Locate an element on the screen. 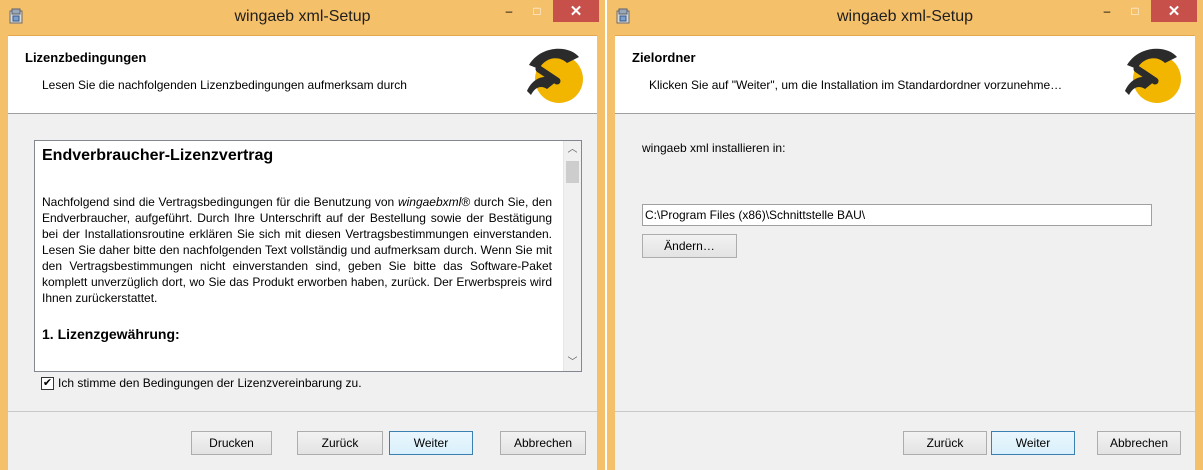 The image size is (1203, 470). print-button: Drucken is located at coordinates (231, 443).